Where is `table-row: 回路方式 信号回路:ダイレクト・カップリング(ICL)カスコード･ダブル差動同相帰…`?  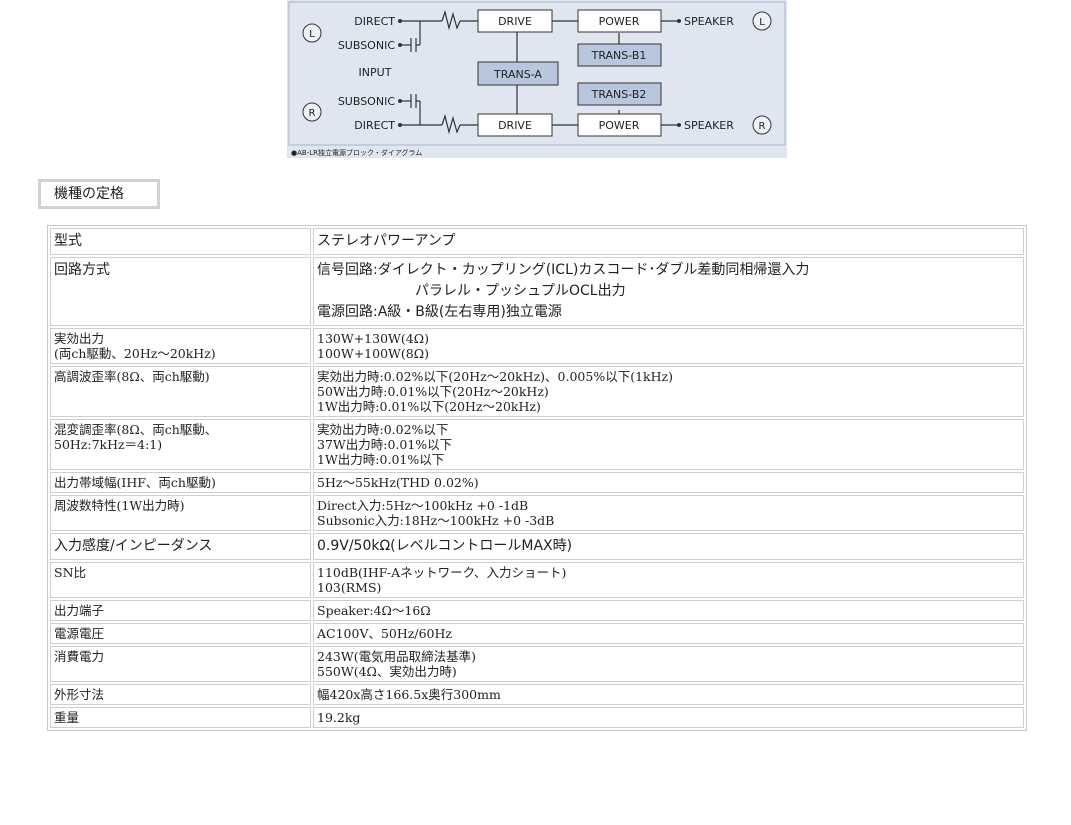 table-row: 回路方式 信号回路:ダイレクト・カップリング(ICL)カスコード･ダブル差動同相帰… is located at coordinates (537, 291).